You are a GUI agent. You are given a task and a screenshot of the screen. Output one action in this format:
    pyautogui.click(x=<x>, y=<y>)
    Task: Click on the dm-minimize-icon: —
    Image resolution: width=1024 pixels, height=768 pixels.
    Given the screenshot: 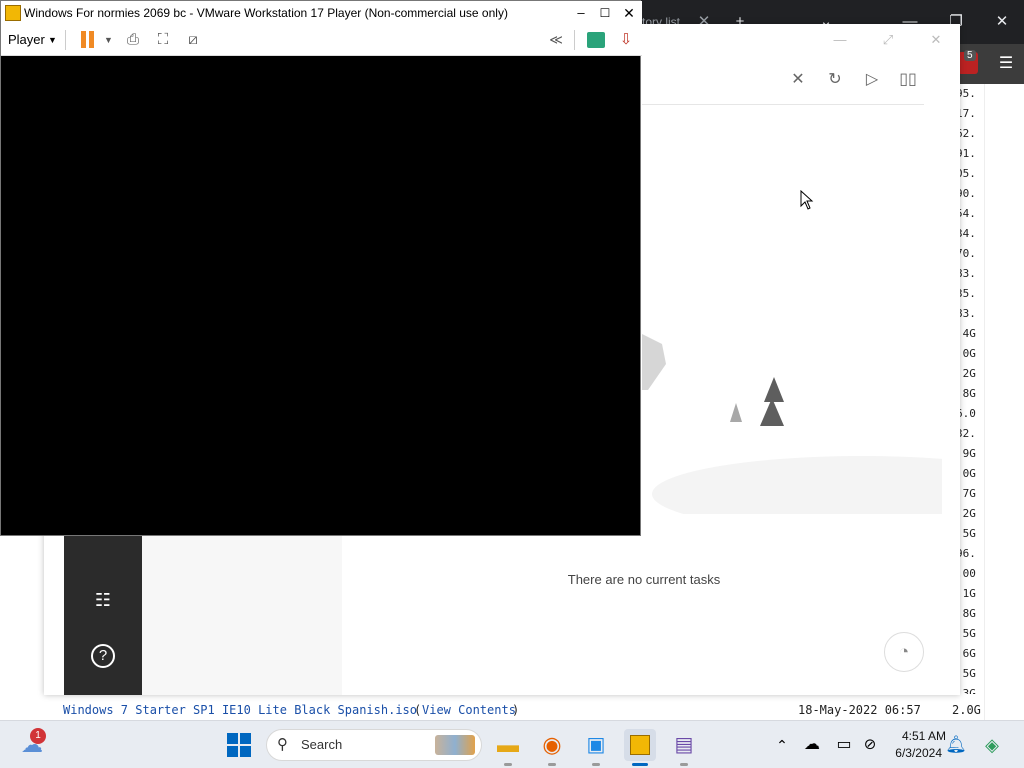 What is the action you would take?
    pyautogui.click(x=840, y=40)
    